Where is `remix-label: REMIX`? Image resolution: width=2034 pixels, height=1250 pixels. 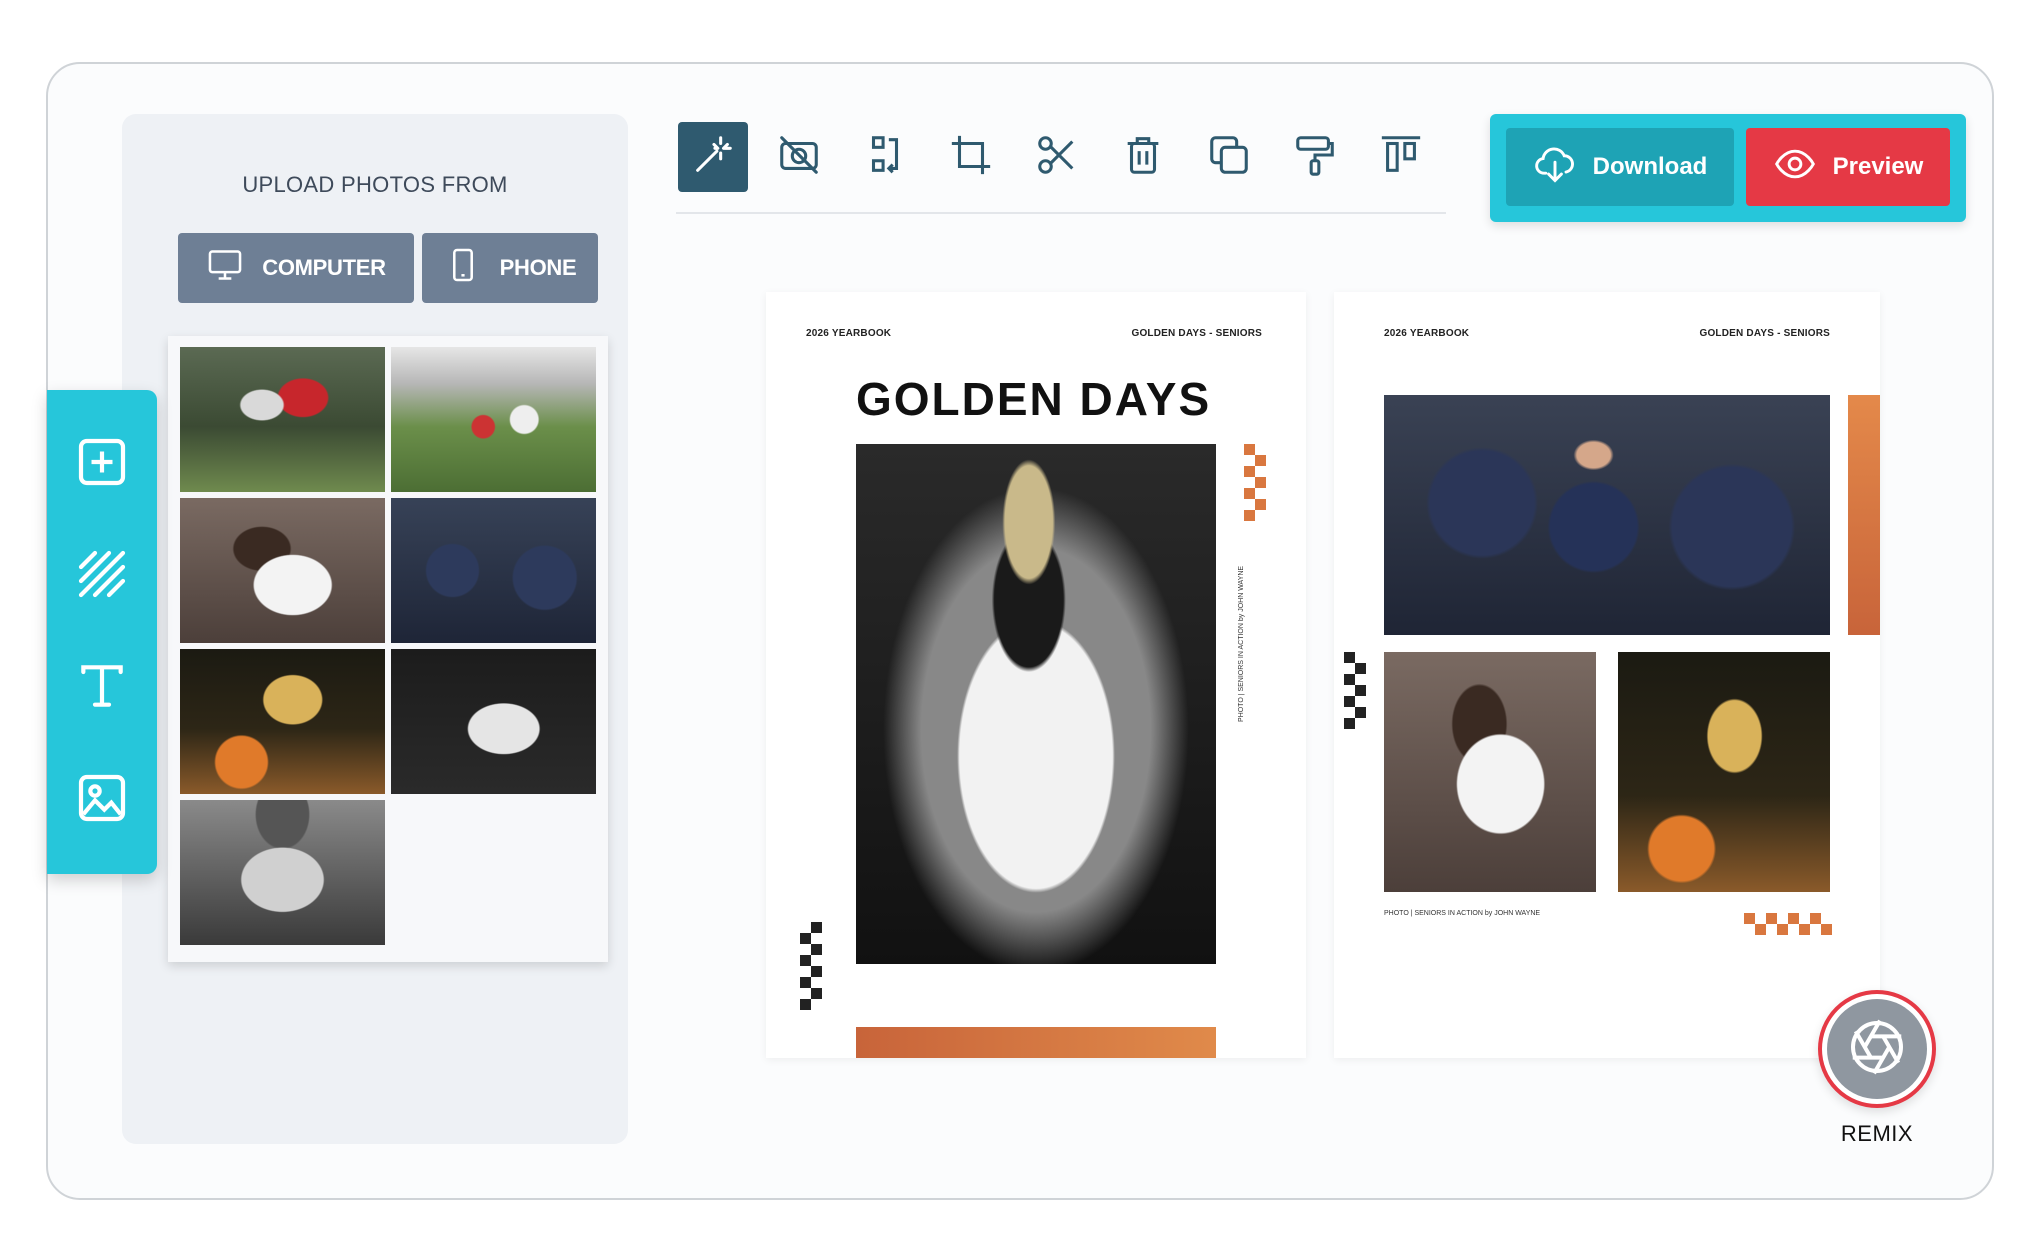
remix-label: REMIX is located at coordinates (1877, 1133).